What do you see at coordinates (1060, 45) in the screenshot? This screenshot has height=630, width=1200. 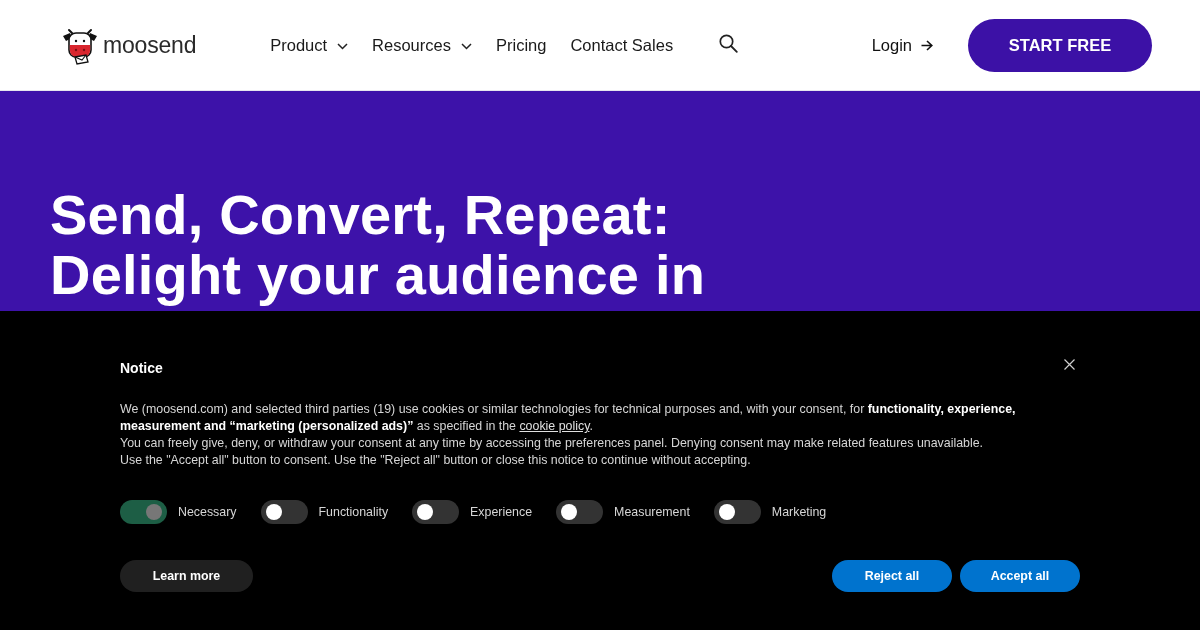 I see `start-free-button: START FREE` at bounding box center [1060, 45].